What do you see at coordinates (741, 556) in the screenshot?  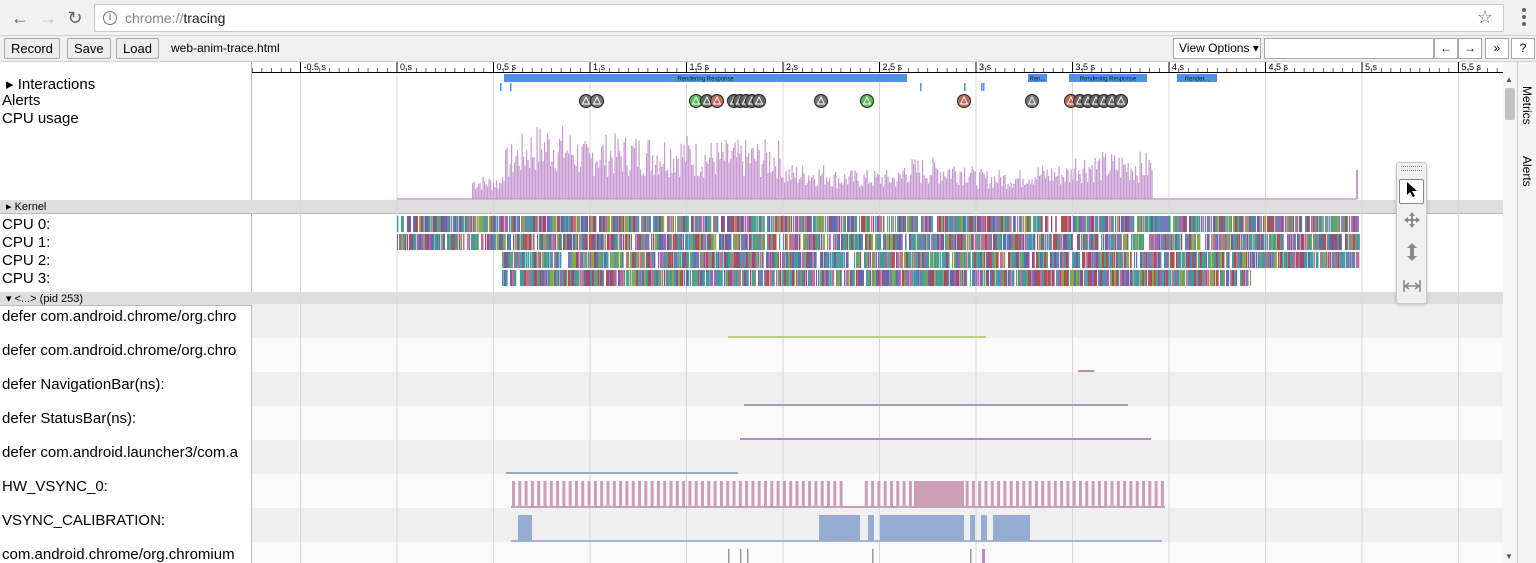 I see `thread-slice` at bounding box center [741, 556].